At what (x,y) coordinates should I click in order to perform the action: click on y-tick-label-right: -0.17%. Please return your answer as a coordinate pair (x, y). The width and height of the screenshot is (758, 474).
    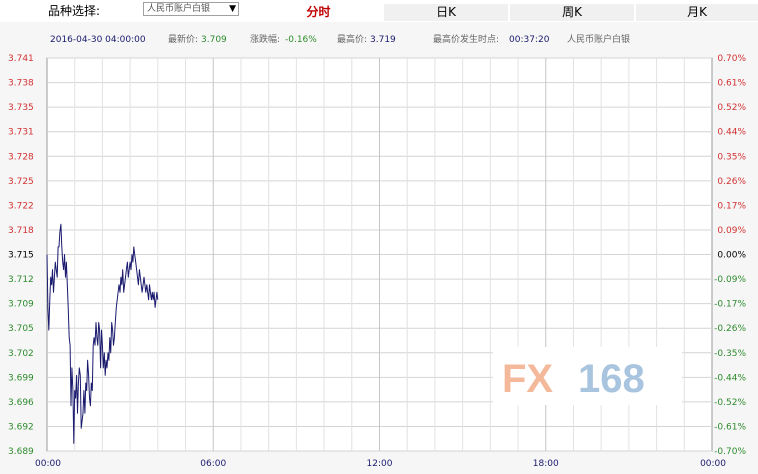
    Looking at the image, I should click on (730, 305).